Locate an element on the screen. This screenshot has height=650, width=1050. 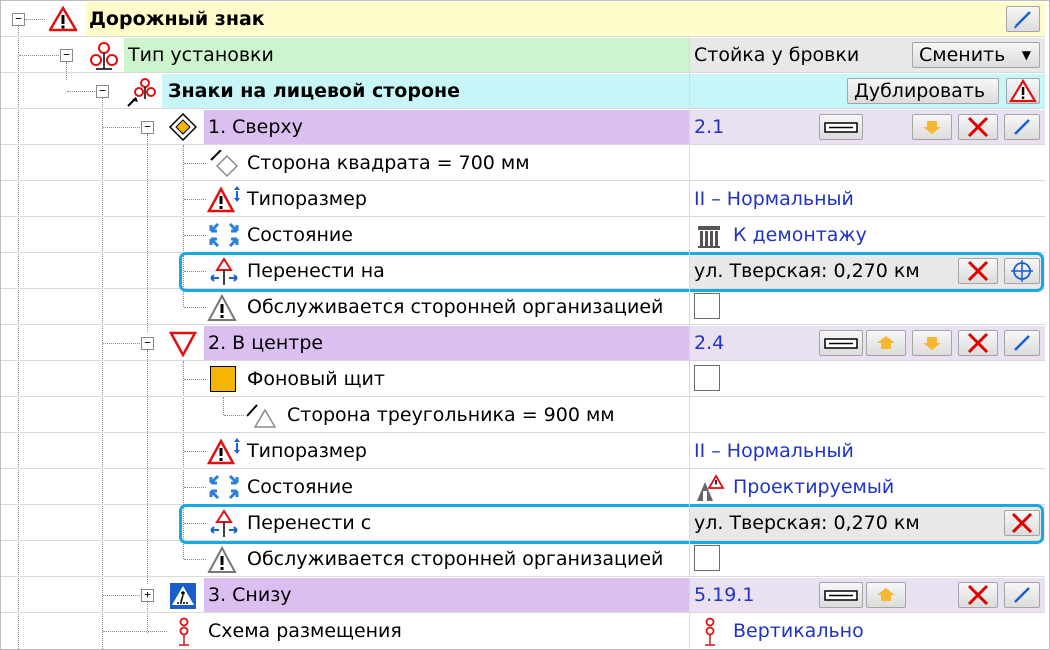
tree-row-signs-front: − Знаки на лицевой стороне Дублировать is located at coordinates (523, 91).